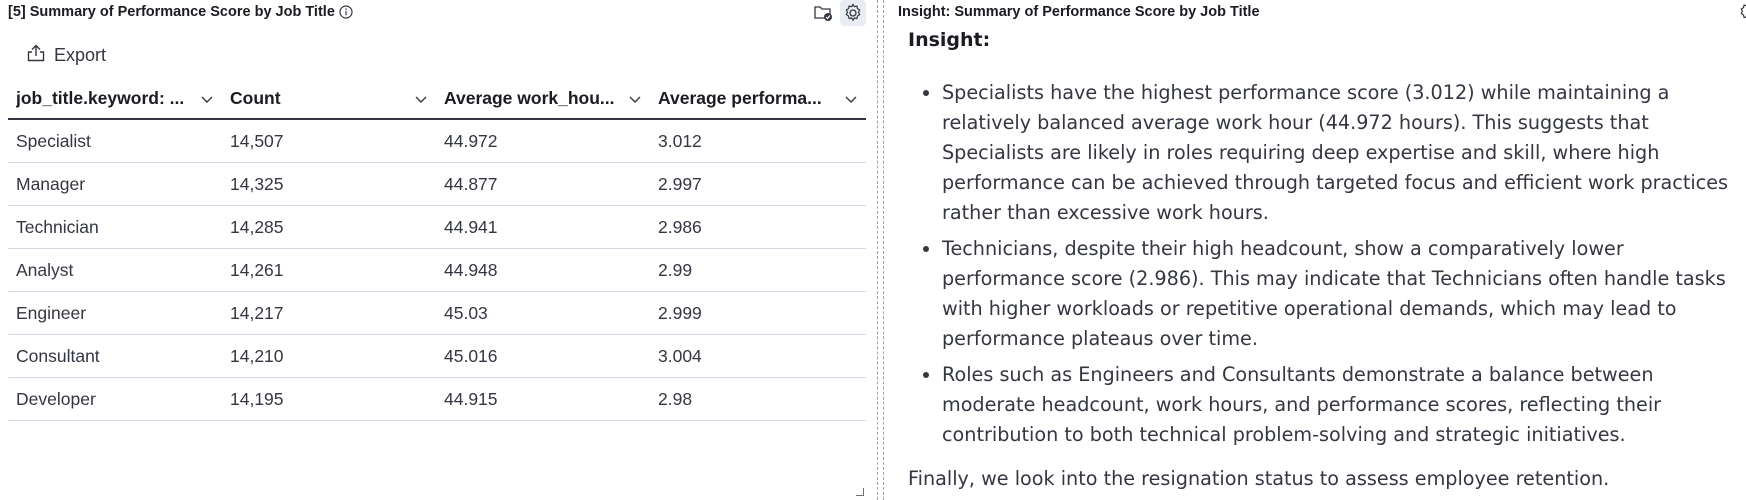 This screenshot has width=1746, height=500. I want to click on cell-count: 14,507, so click(257, 140).